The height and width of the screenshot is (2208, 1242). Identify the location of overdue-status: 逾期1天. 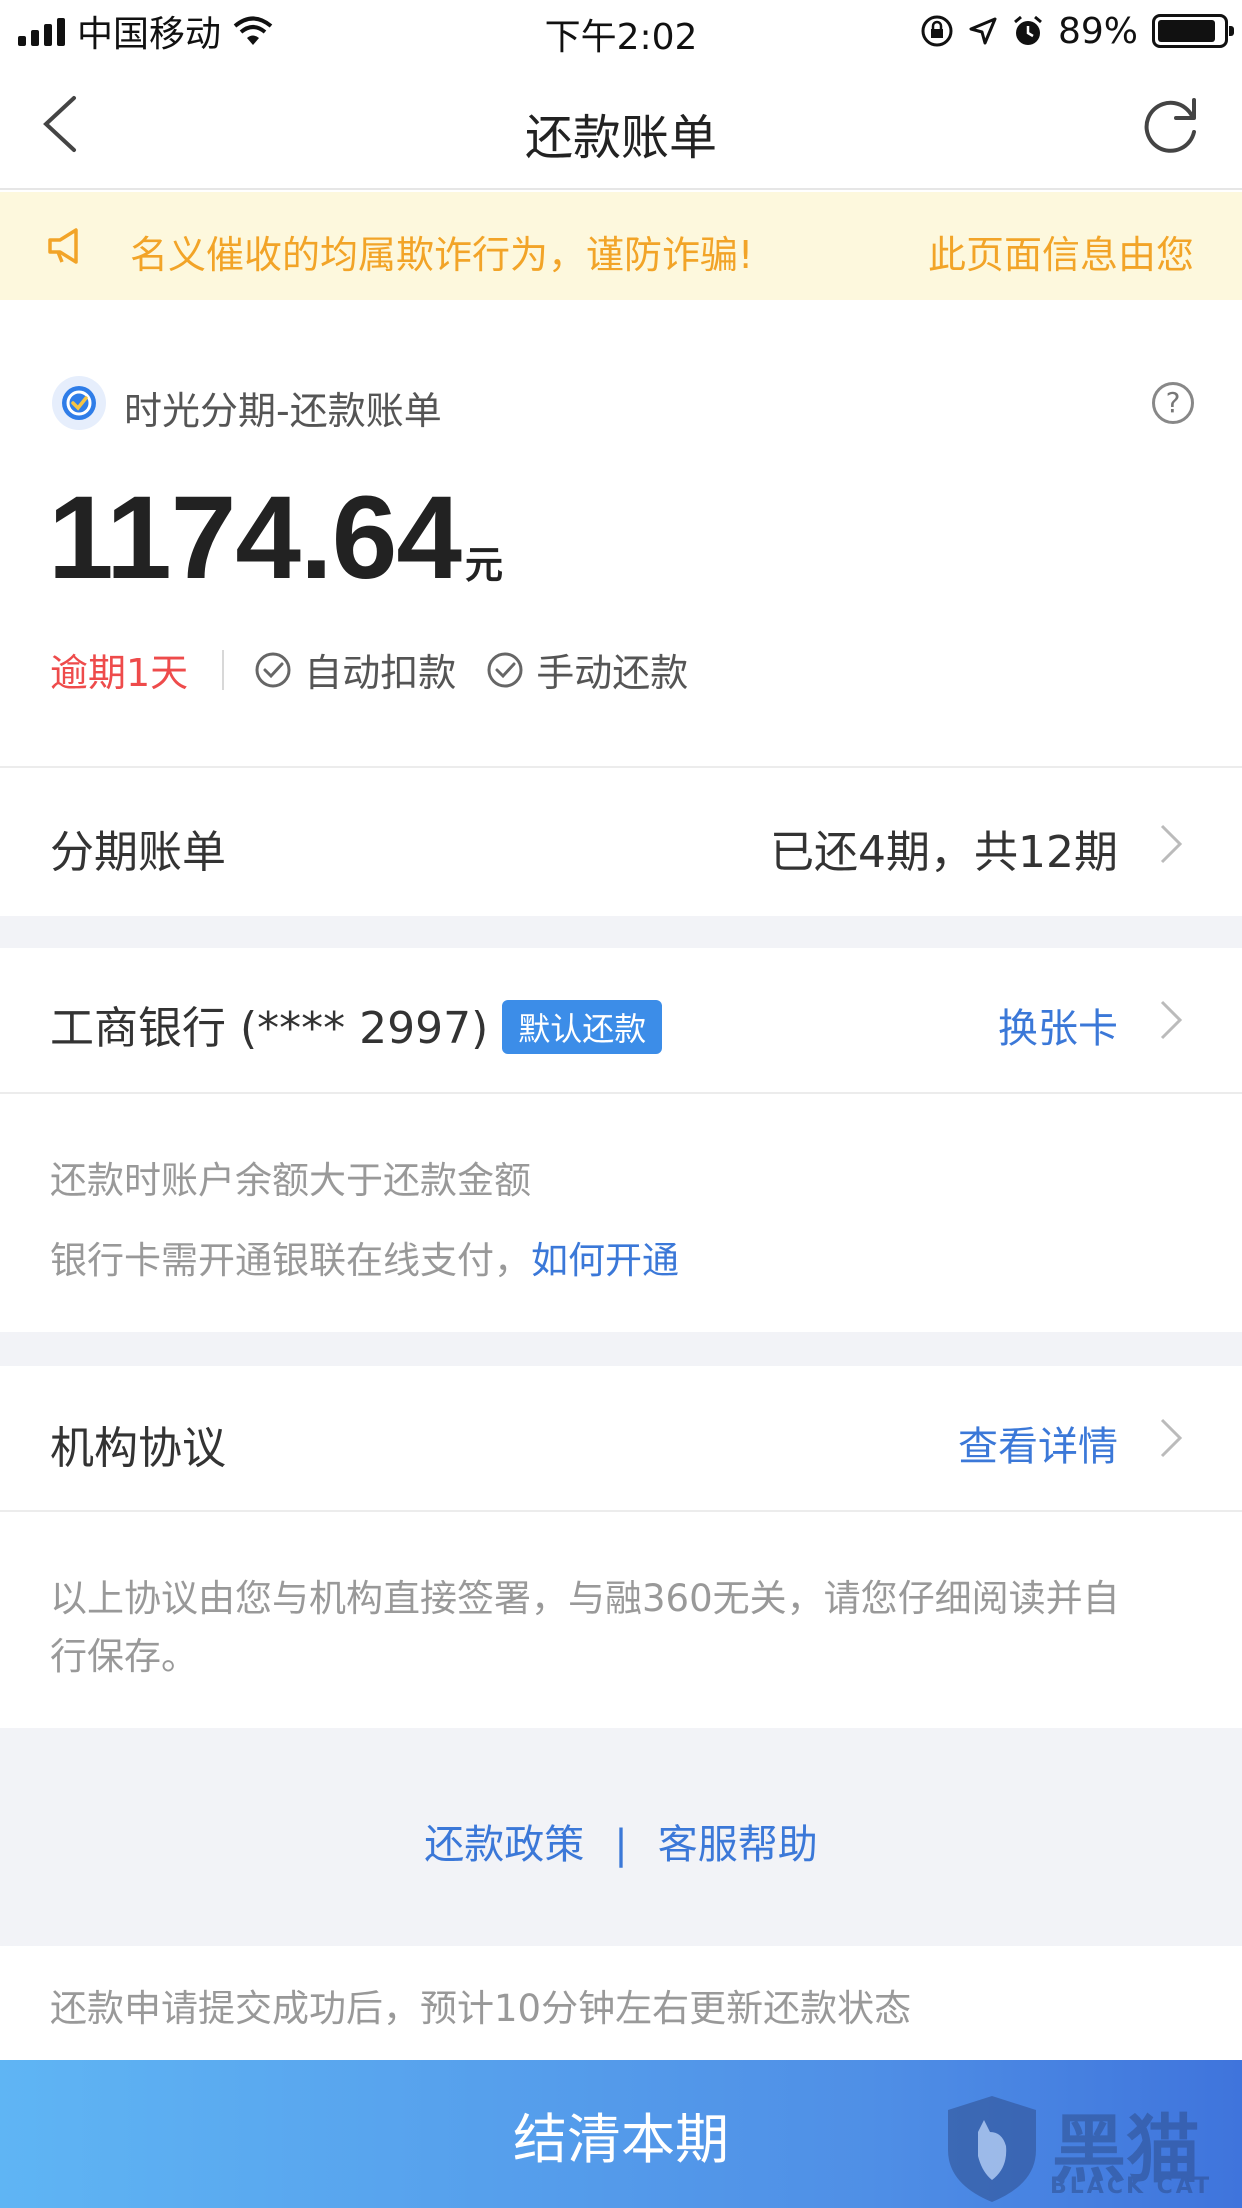
(119, 673).